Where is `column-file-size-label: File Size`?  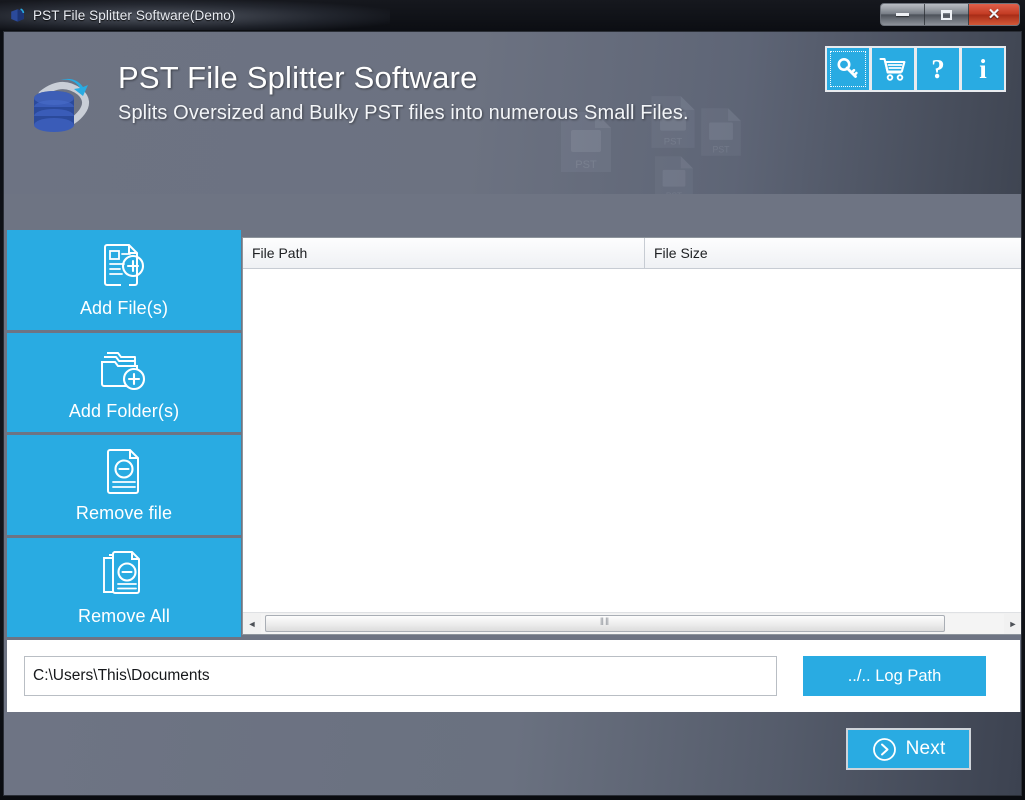
column-file-size-label: File Size is located at coordinates (681, 253).